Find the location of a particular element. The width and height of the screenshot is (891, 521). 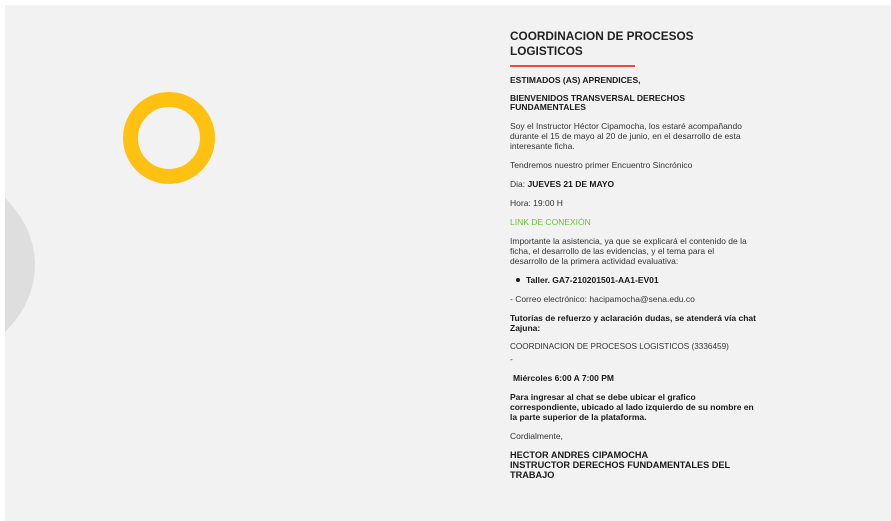

intro-line-3: interesante ficha. is located at coordinates (542, 146).